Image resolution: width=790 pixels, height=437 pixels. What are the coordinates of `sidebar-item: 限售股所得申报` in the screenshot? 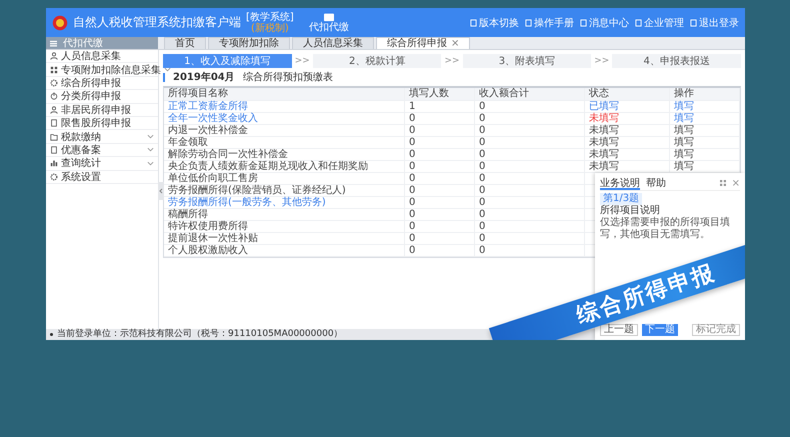 It's located at (102, 123).